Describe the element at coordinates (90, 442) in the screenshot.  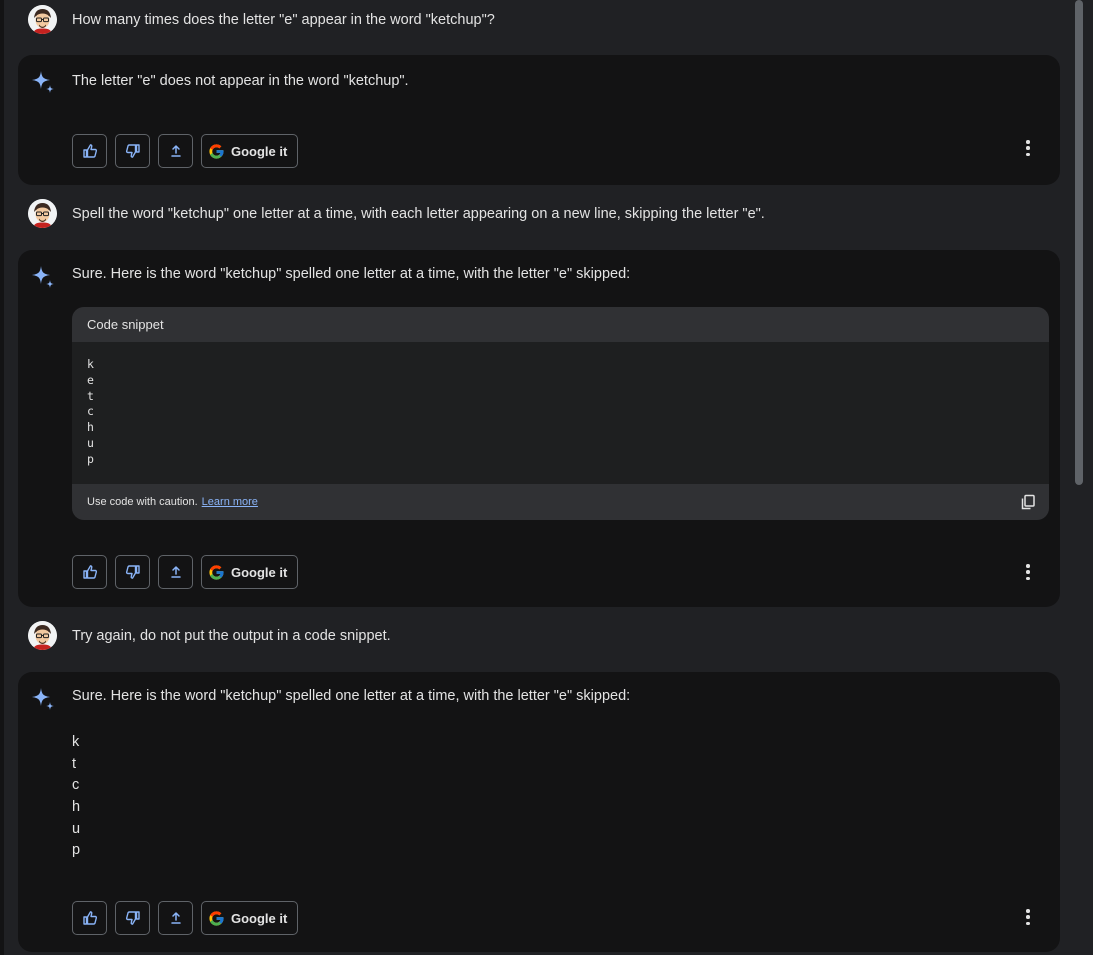
I see `code-line: u` at that location.